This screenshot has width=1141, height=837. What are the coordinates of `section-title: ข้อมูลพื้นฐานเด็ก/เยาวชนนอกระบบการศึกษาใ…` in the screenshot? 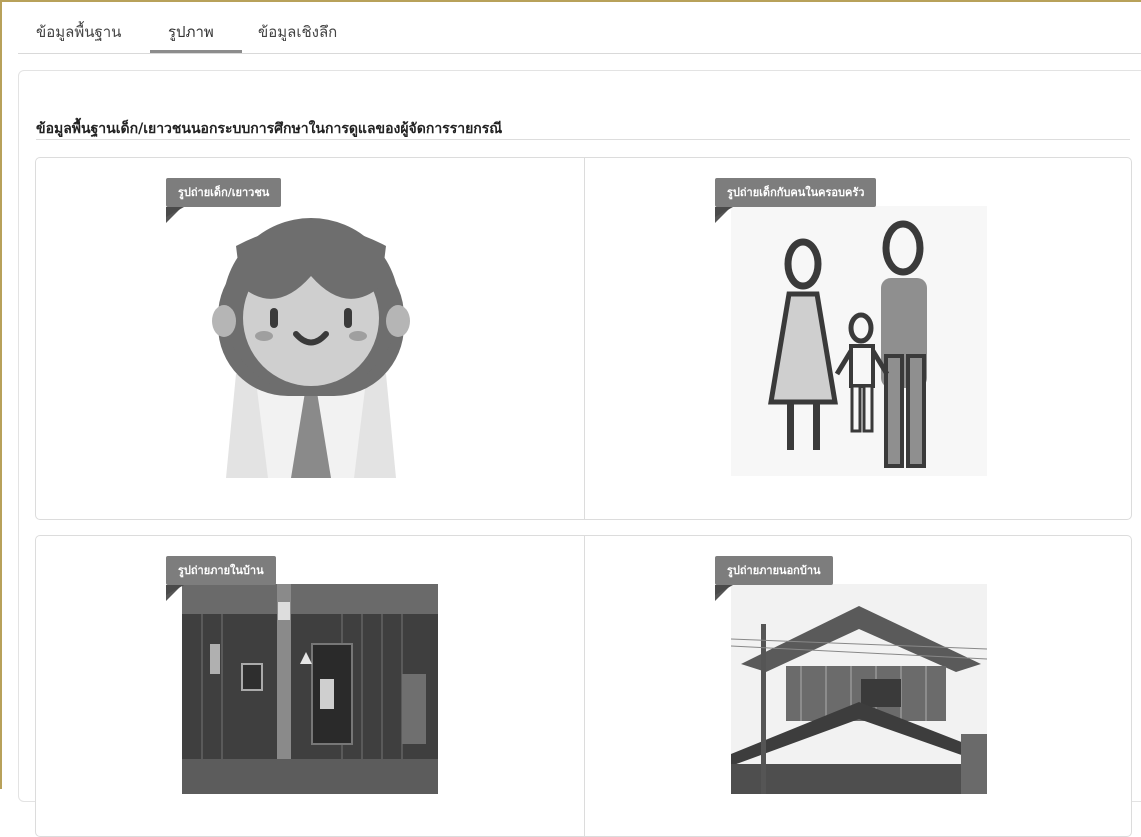 It's located at (269, 129).